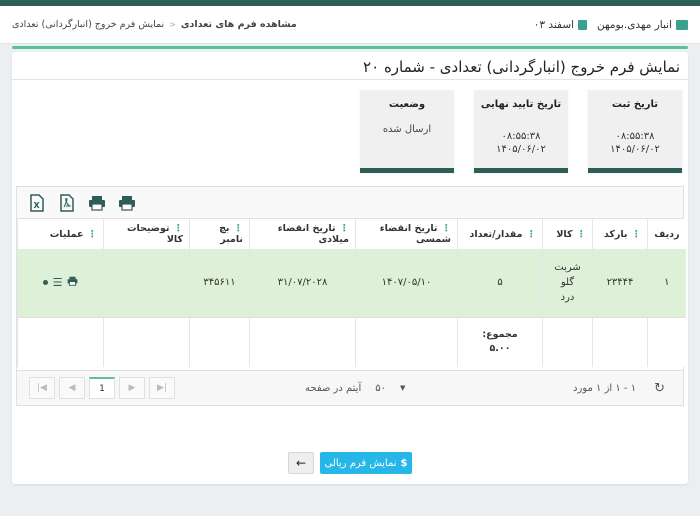 The image size is (700, 516). I want to click on breadcrumb-item-forms: مشاهده فرم های تعدادی, so click(239, 24).